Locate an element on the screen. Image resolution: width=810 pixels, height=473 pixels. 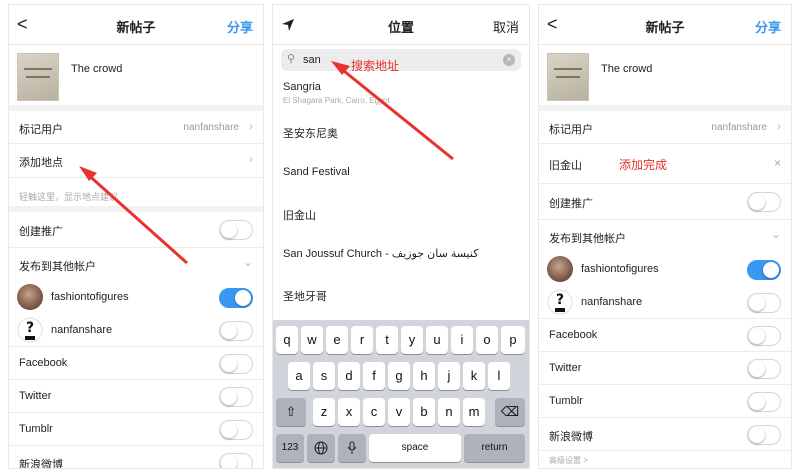
annotation-label: 添加完成 is located at coordinates (643, 165).